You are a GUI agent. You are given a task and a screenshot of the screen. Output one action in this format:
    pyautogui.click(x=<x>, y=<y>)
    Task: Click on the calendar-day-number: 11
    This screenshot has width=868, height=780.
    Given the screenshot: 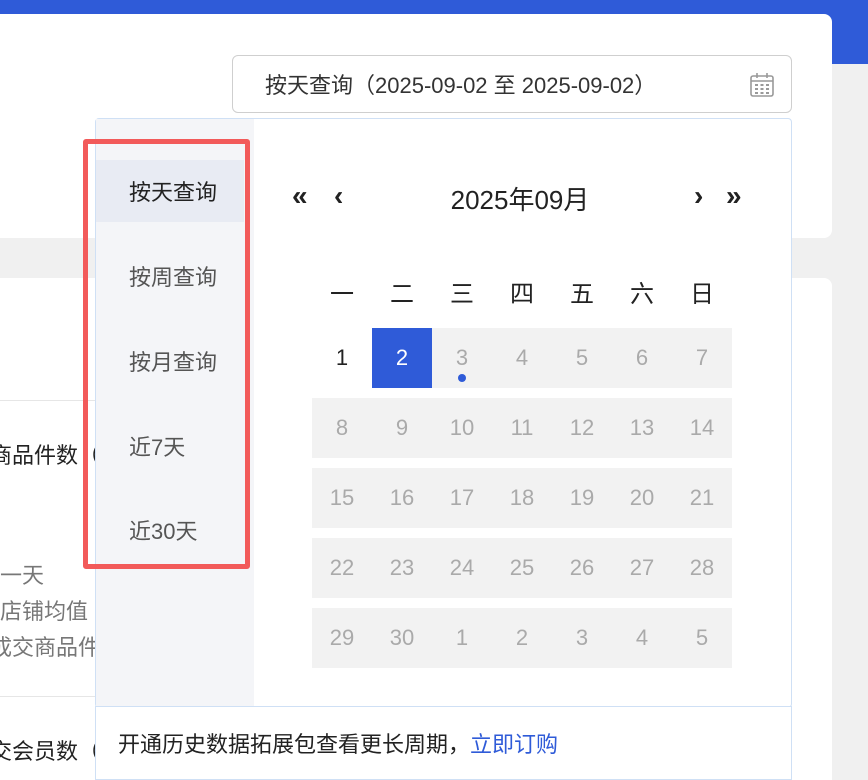 What is the action you would take?
    pyautogui.click(x=522, y=427)
    